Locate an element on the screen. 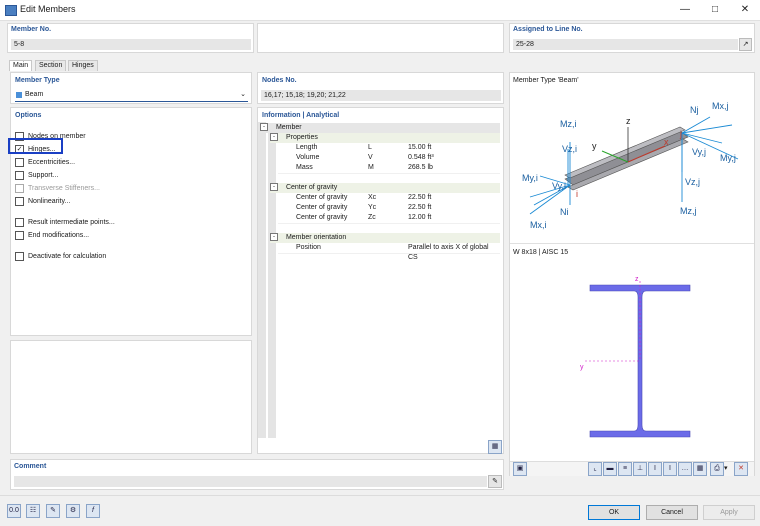 The image size is (760, 526). tab-hinges: Hinges is located at coordinates (83, 65).